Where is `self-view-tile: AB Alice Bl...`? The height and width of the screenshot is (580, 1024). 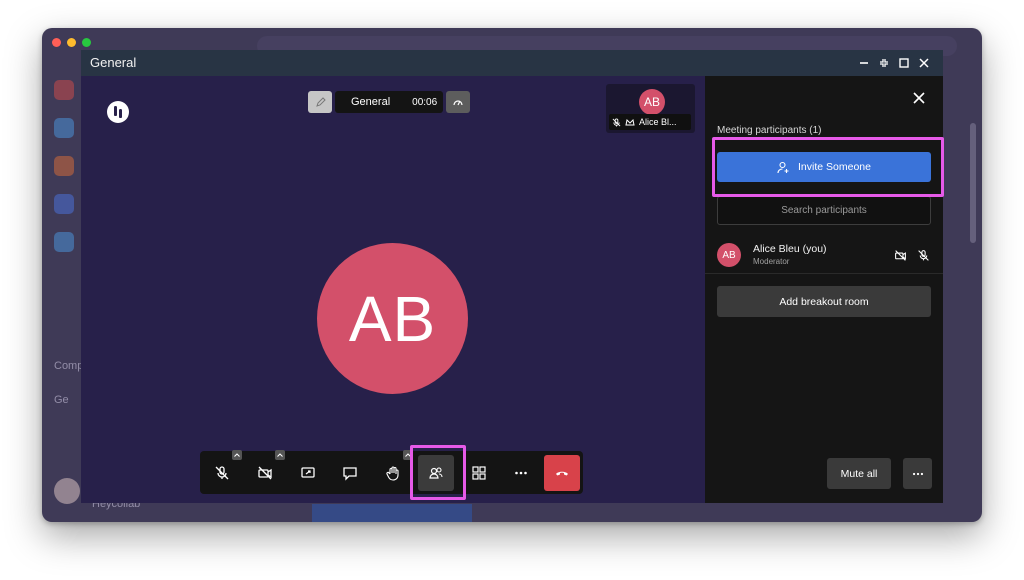
self-view-tile: AB Alice Bl... is located at coordinates (650, 108).